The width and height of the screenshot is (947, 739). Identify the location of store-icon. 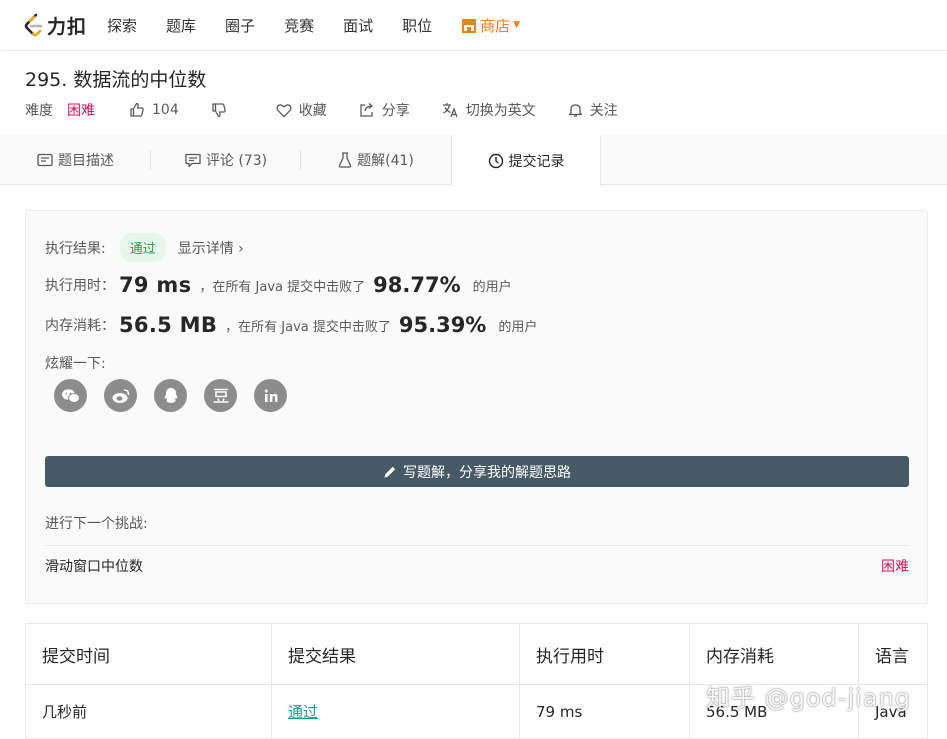
(469, 25).